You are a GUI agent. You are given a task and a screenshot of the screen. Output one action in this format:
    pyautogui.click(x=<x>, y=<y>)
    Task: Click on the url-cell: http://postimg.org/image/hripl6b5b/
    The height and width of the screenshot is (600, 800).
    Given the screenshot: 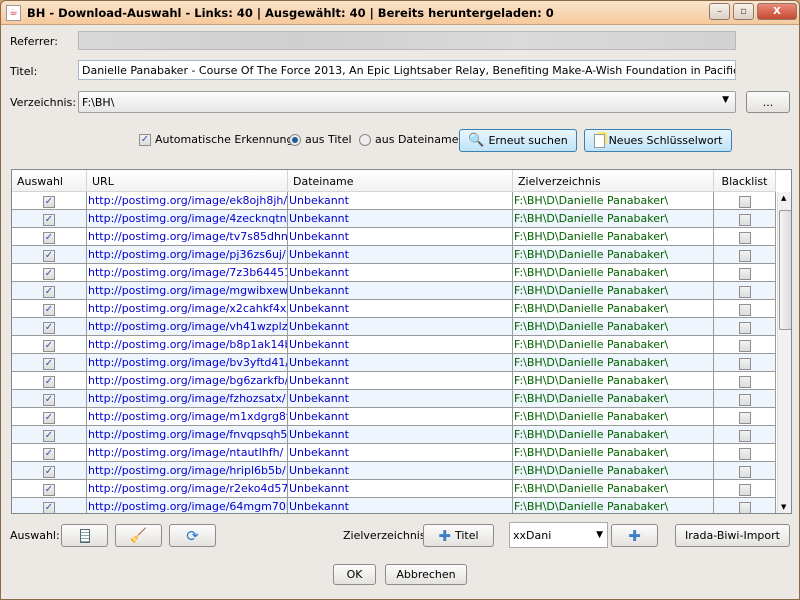 What is the action you would take?
    pyautogui.click(x=187, y=471)
    